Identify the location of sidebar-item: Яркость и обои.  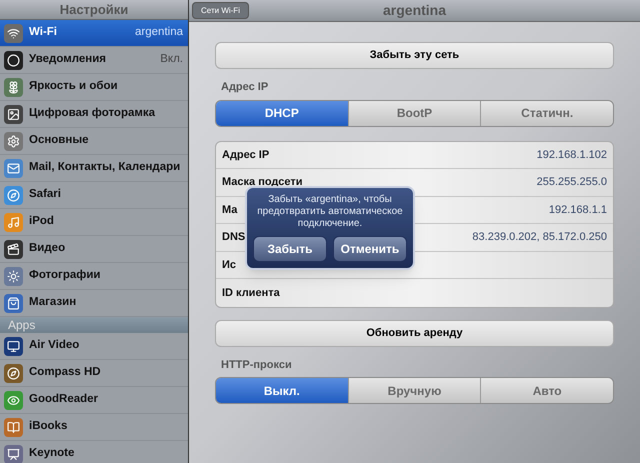
(94, 87).